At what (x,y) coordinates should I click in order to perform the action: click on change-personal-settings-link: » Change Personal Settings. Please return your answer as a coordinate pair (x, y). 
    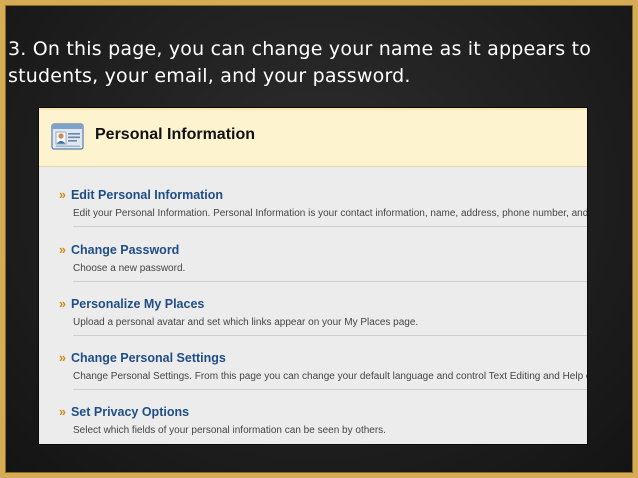
    Looking at the image, I should click on (142, 358).